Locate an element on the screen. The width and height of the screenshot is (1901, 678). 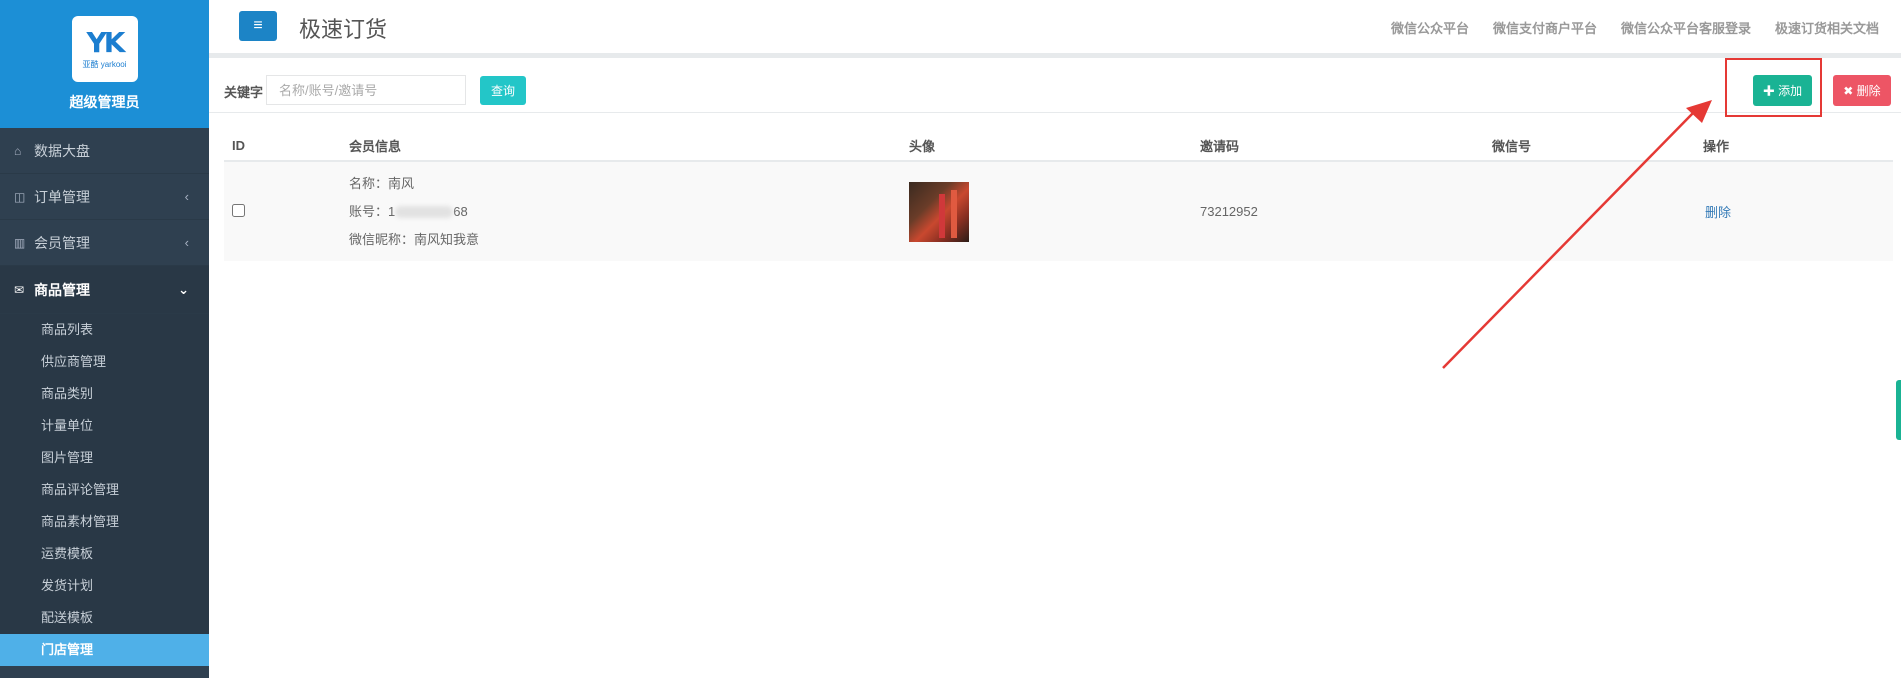
table-row: 名称：南风 账号：1 68 微信昵称：南风知我意 73212952 删除 is located at coordinates (1058, 211).